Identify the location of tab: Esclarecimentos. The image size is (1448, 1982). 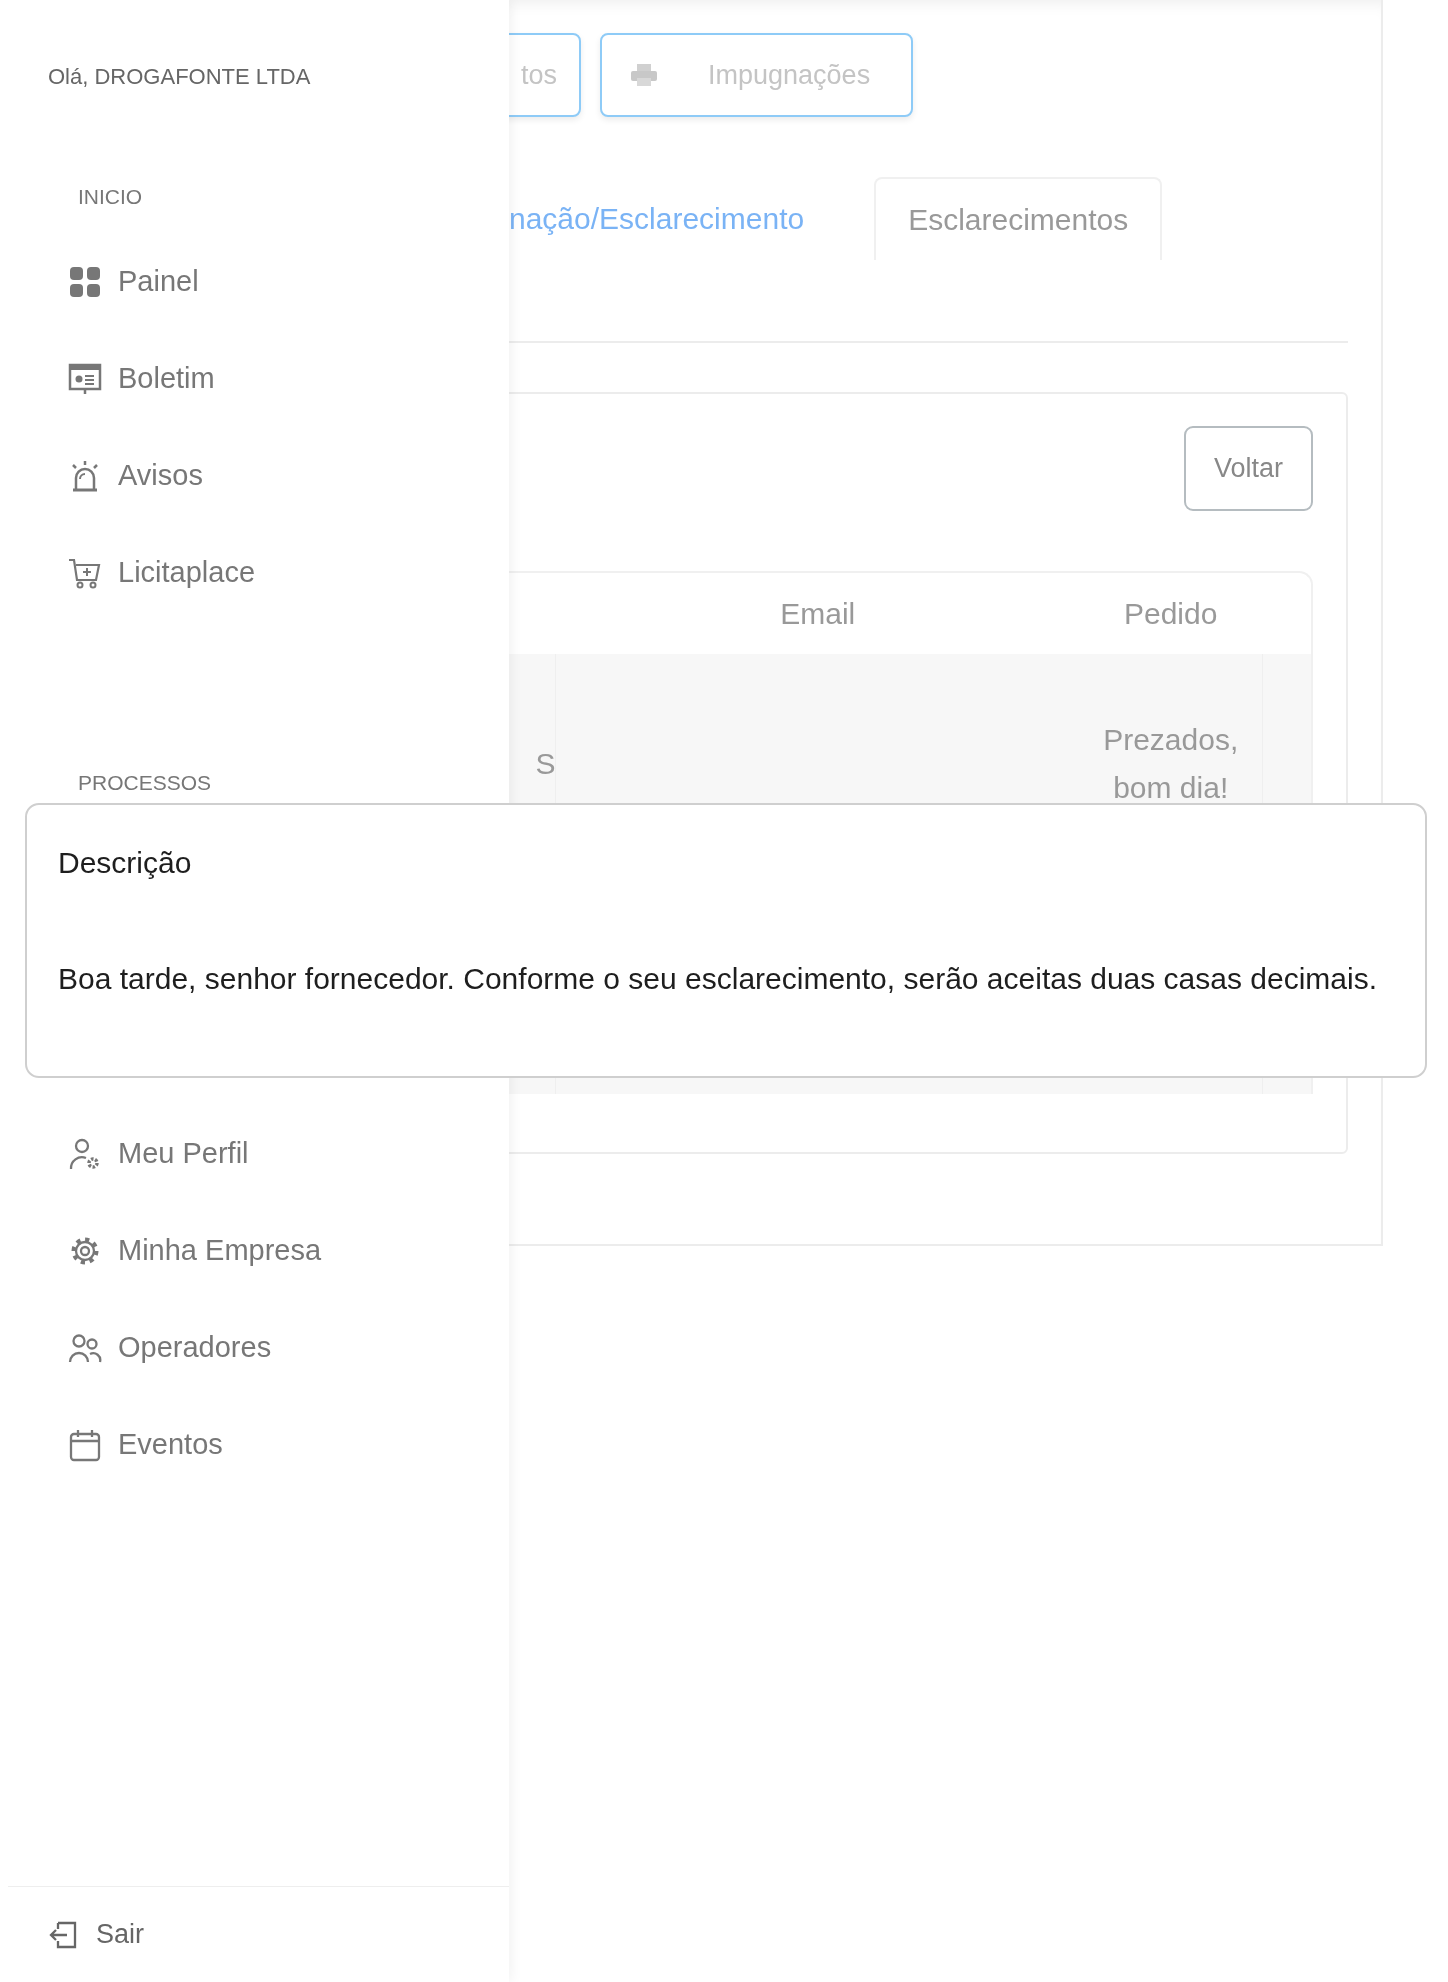
(1018, 218).